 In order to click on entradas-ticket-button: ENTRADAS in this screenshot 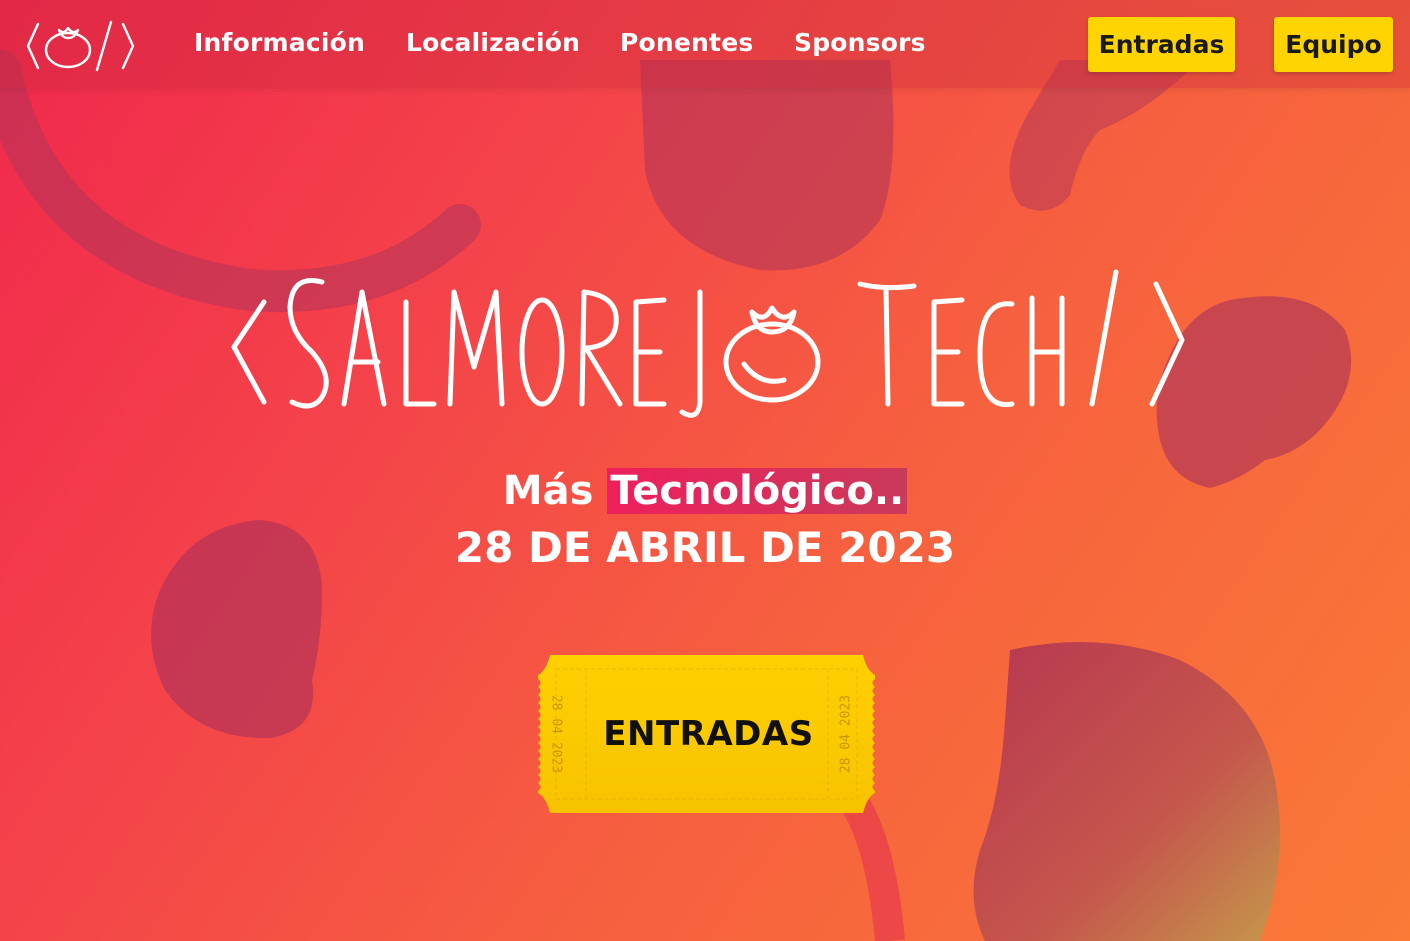, I will do `click(706, 734)`.